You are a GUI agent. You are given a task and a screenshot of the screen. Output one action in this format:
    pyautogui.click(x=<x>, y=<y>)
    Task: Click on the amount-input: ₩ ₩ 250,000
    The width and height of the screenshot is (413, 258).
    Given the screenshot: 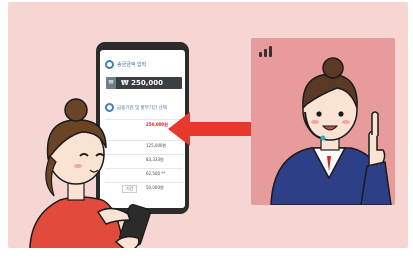 What is the action you would take?
    pyautogui.click(x=144, y=83)
    